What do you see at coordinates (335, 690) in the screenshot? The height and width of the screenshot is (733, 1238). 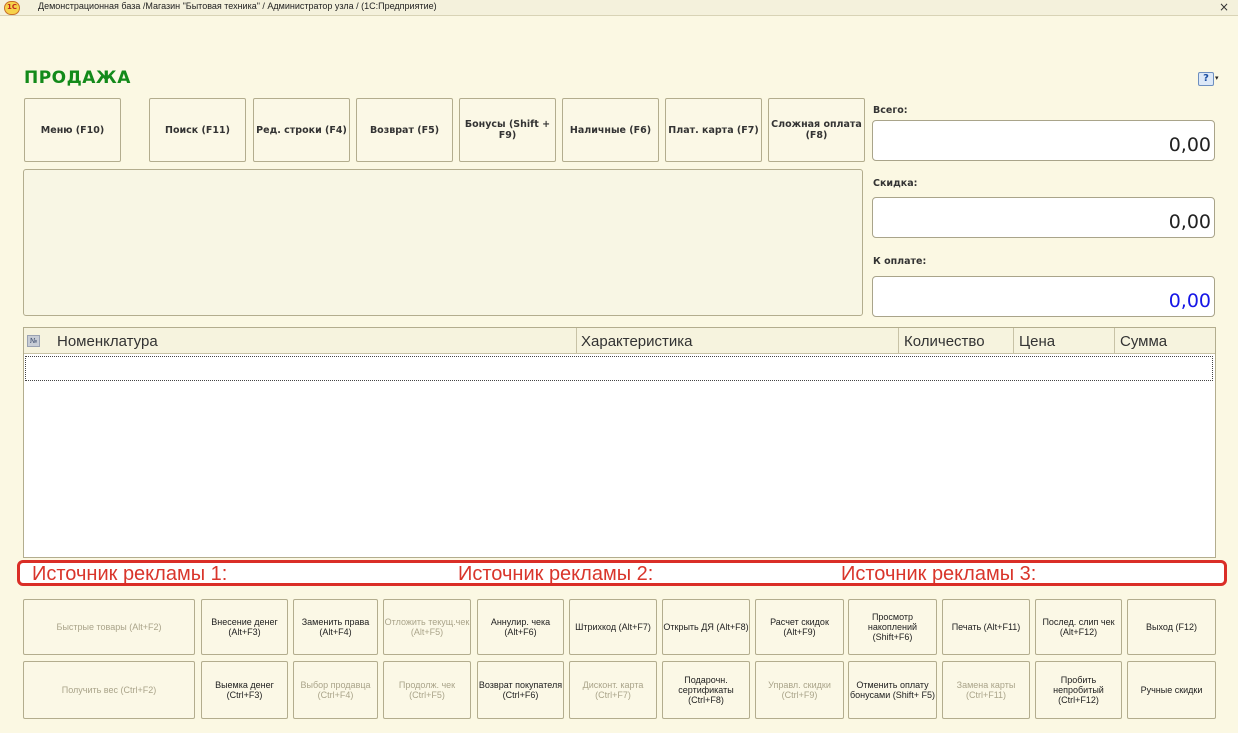 I see `choose-seller-button: Выбор продавца (Ctrl+F4)` at bounding box center [335, 690].